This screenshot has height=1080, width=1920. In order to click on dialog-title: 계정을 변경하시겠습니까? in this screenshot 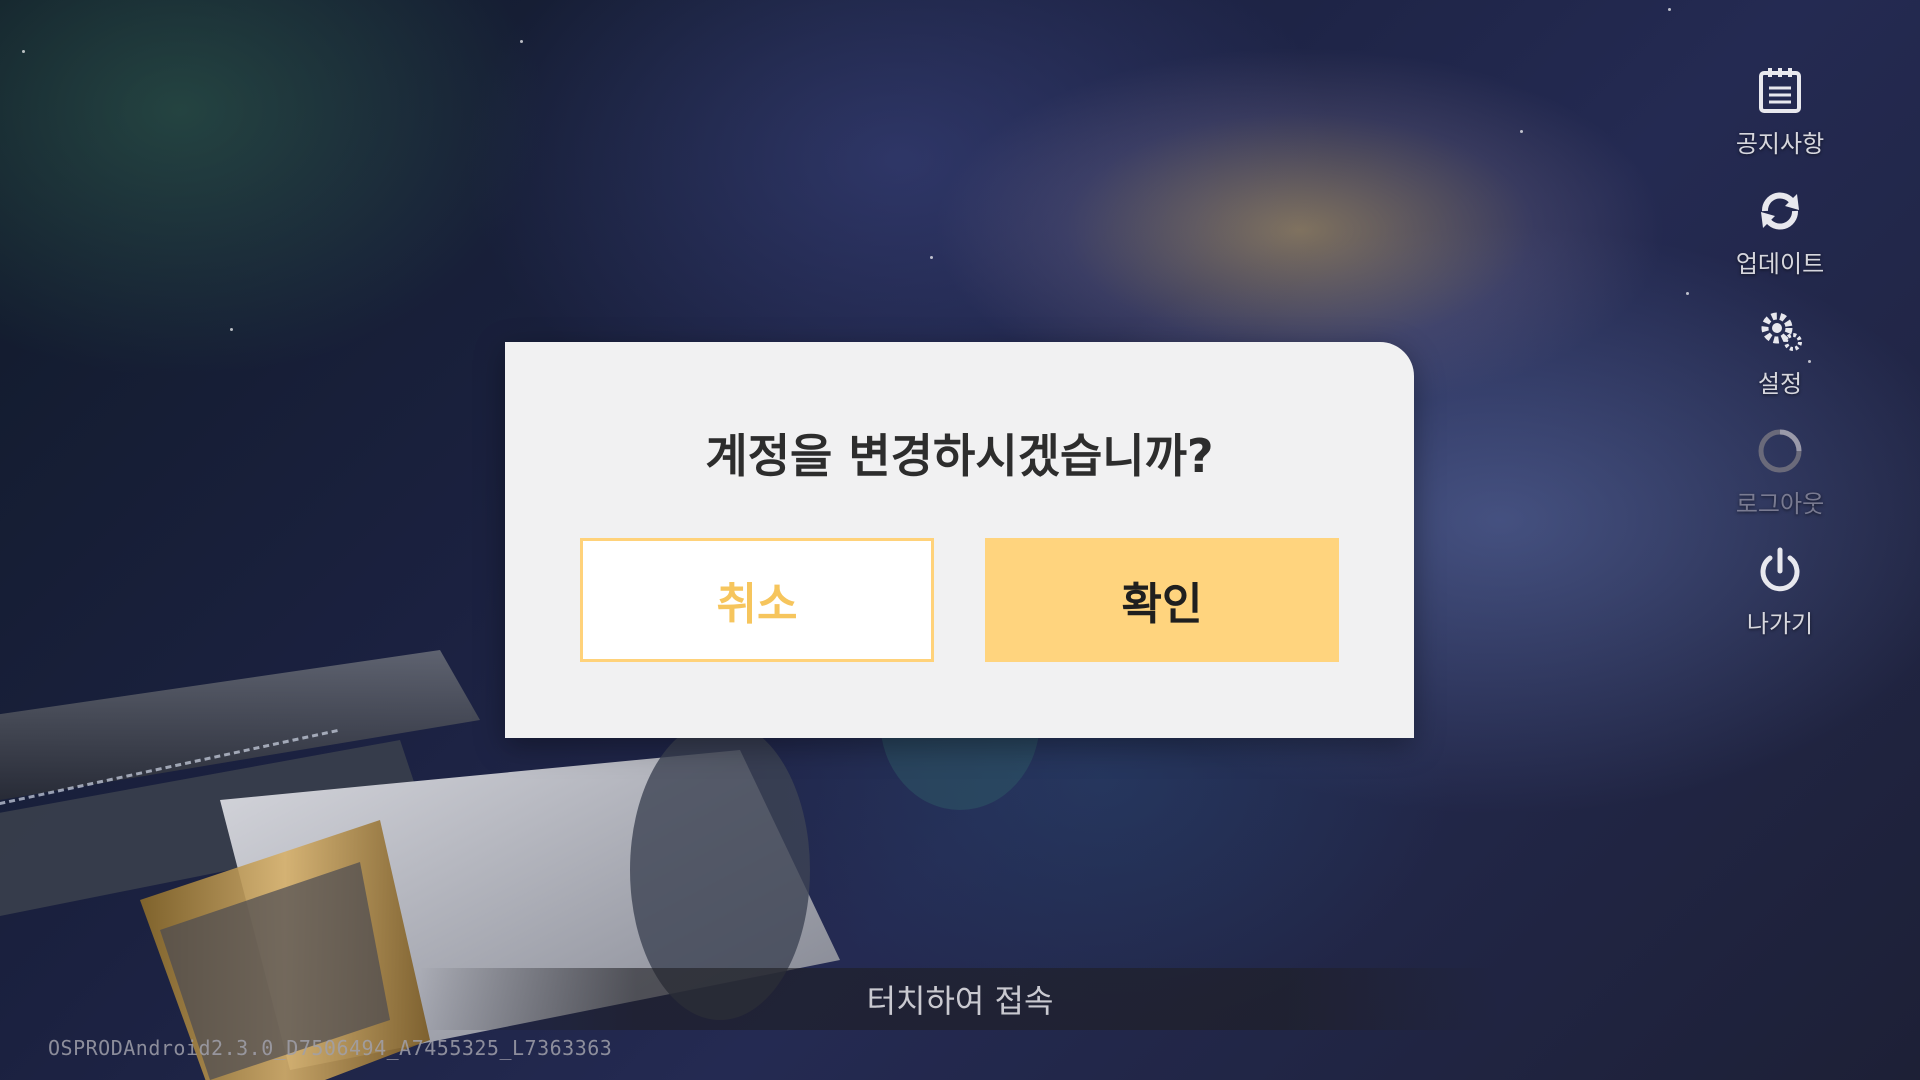, I will do `click(959, 456)`.